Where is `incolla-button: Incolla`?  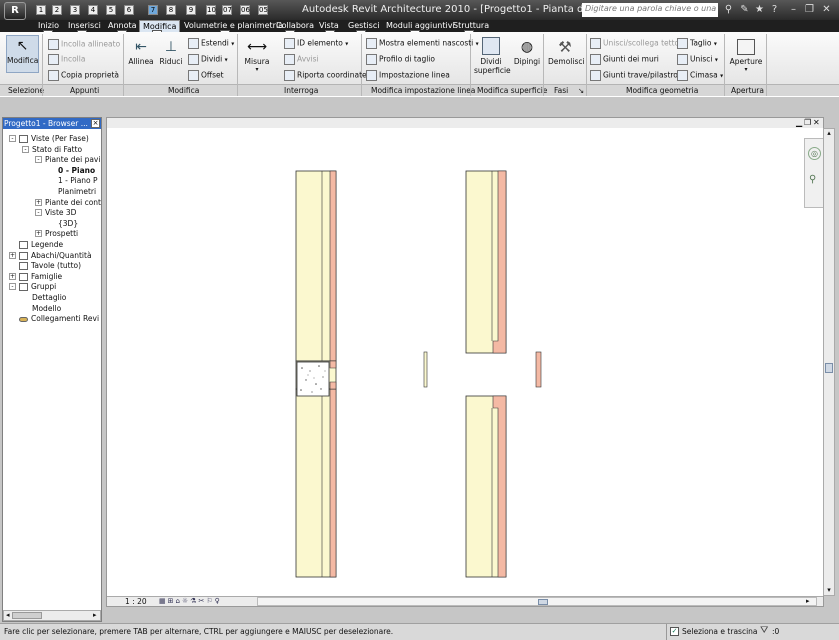 incolla-button: Incolla is located at coordinates (66, 59).